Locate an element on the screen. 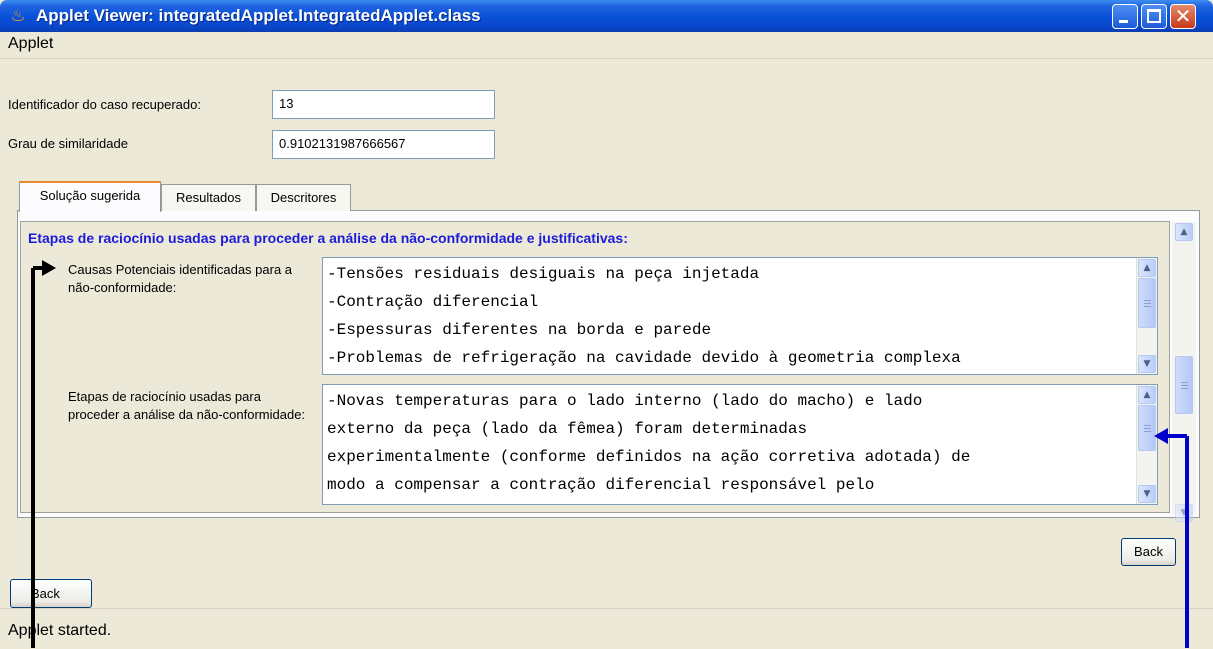 The image size is (1213, 649). tab-solucao-sugerida: Solução sugerida is located at coordinates (90, 196).